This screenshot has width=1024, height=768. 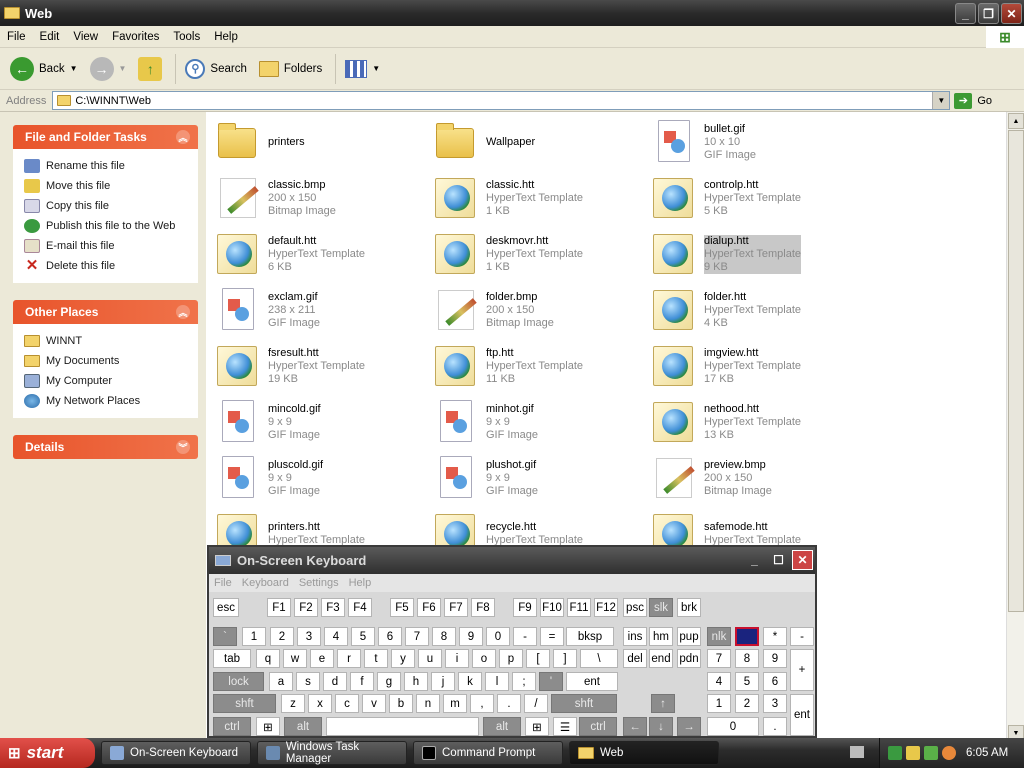 I want to click on key-r2-14: ins, so click(x=635, y=636).